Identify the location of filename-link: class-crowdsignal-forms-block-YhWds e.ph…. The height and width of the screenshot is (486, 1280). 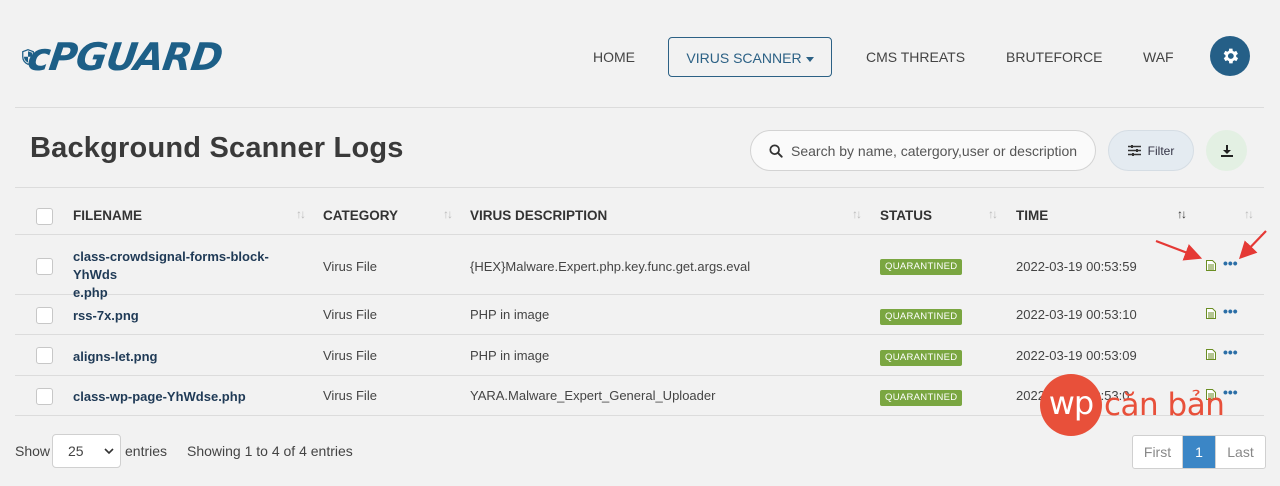
(189, 275).